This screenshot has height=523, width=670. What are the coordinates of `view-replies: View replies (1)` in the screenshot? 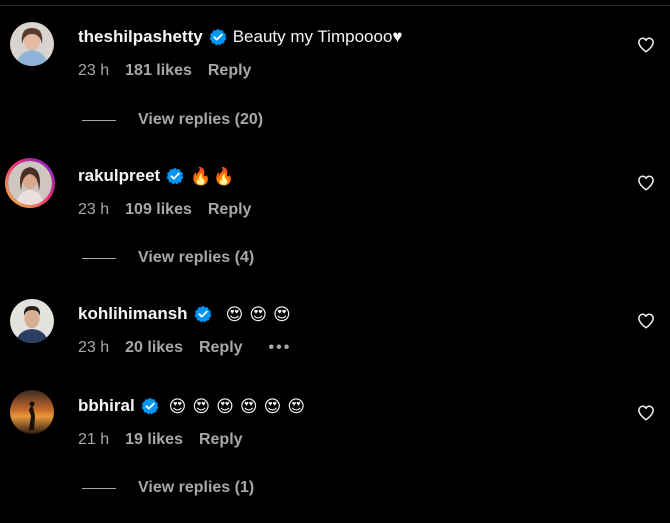 It's located at (168, 488).